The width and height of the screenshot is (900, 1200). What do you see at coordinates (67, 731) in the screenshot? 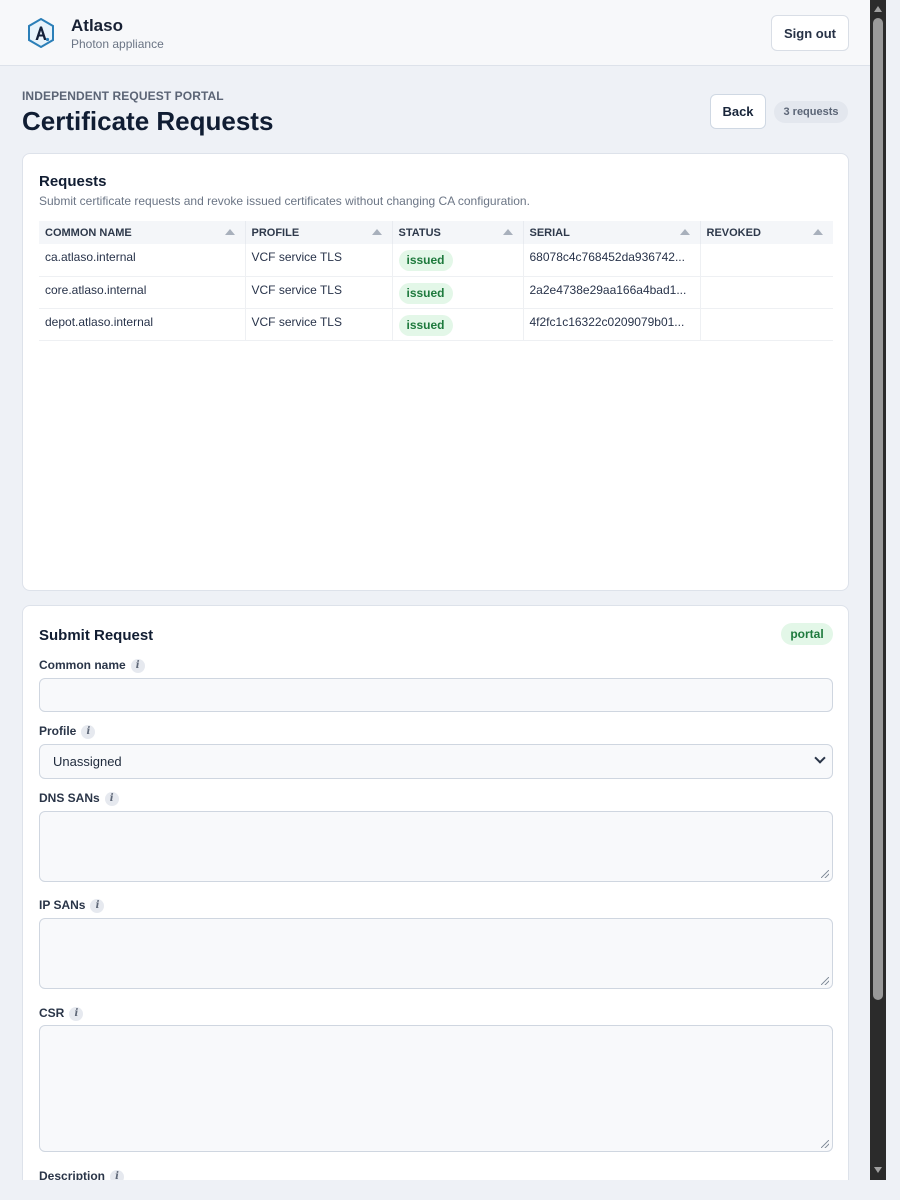
I see `profile-label: Profile i` at bounding box center [67, 731].